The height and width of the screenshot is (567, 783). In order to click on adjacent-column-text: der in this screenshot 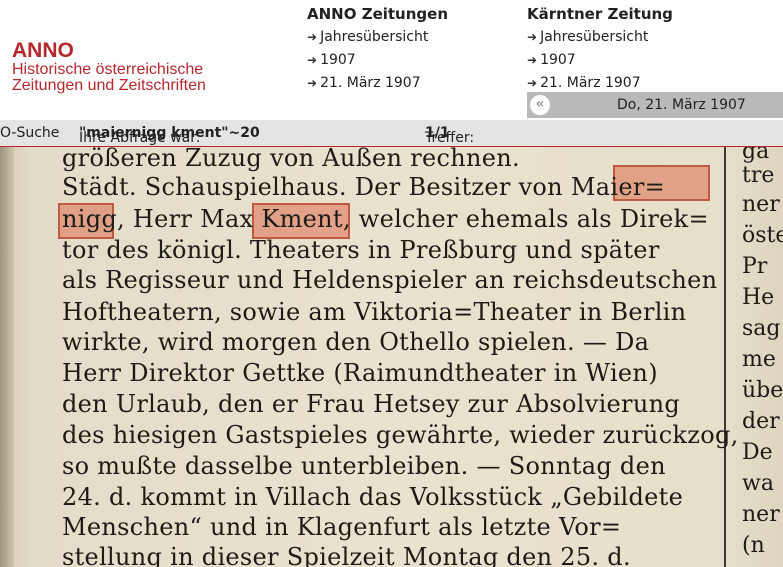, I will do `click(761, 421)`.